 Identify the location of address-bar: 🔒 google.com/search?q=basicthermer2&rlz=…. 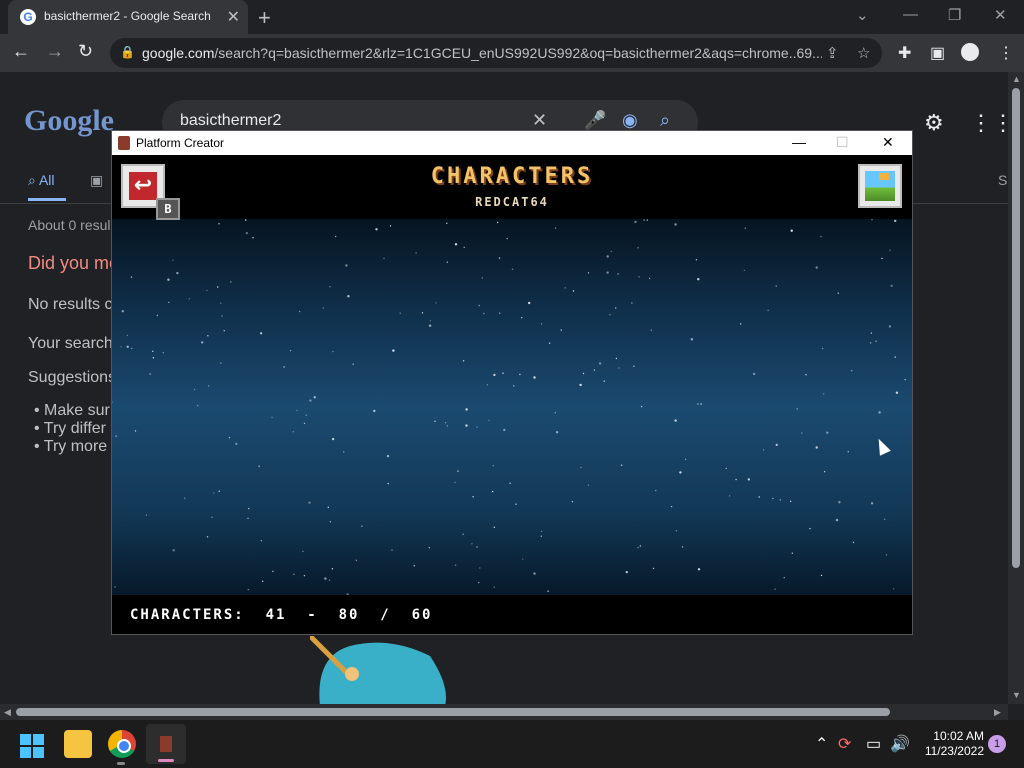
(496, 53).